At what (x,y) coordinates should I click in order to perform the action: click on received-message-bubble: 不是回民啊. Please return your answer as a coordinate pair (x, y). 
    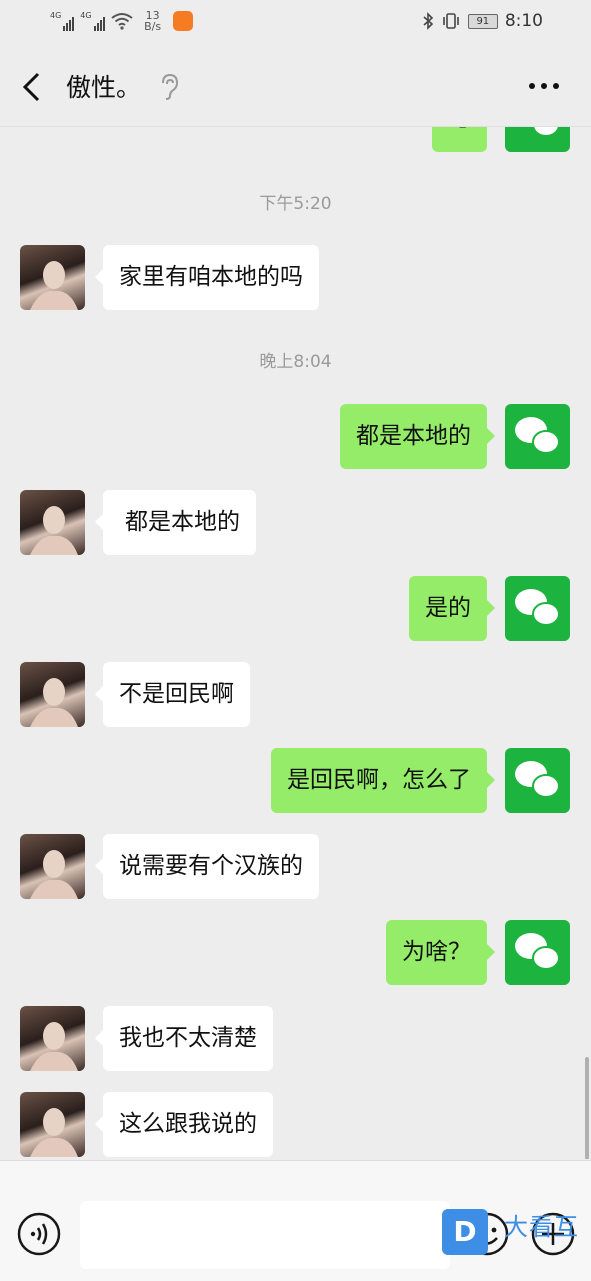
    Looking at the image, I should click on (172, 694).